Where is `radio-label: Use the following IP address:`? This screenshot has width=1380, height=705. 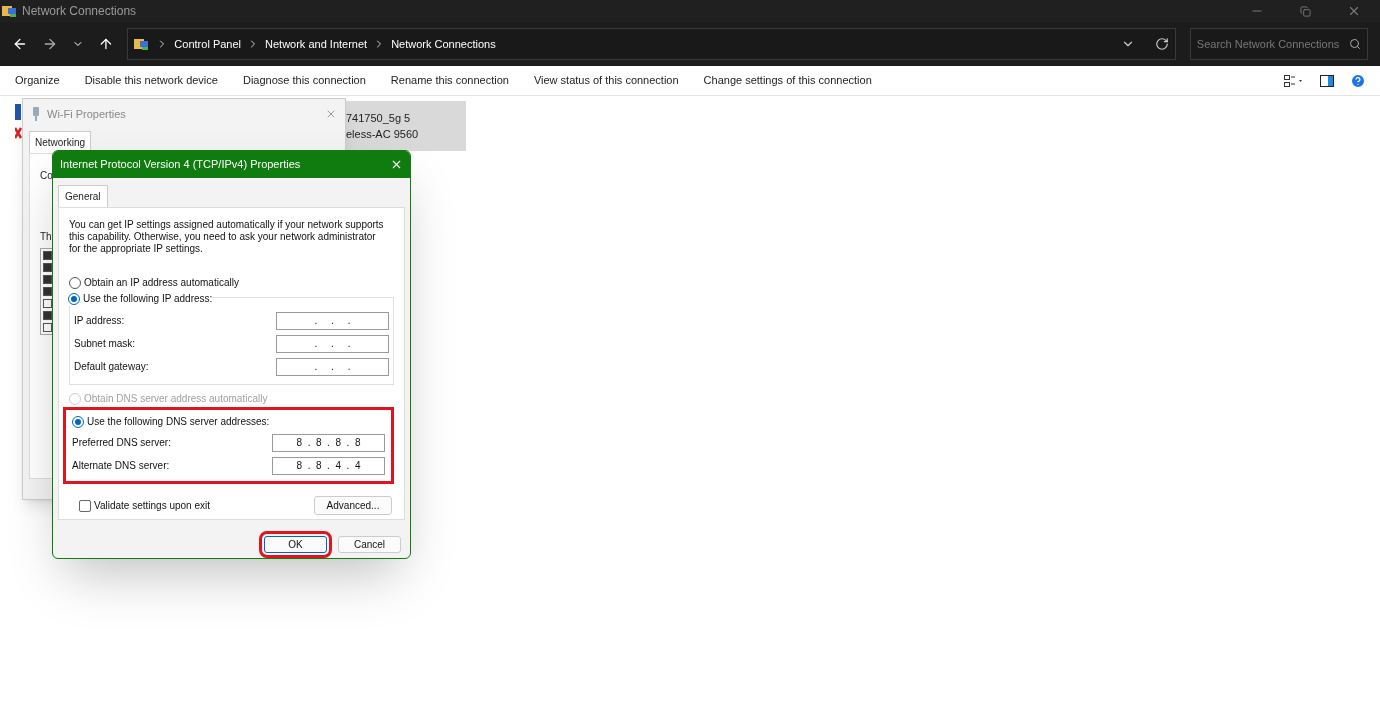
radio-label: Use the following IP address: is located at coordinates (148, 299).